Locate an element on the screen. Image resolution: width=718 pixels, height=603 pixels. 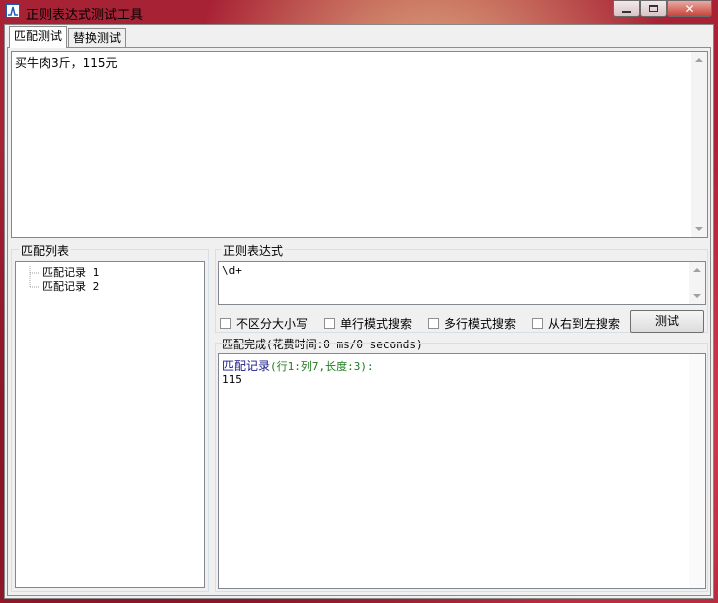
match-list-tree: 匹配记录 1 匹配记录 2 is located at coordinates (110, 424).